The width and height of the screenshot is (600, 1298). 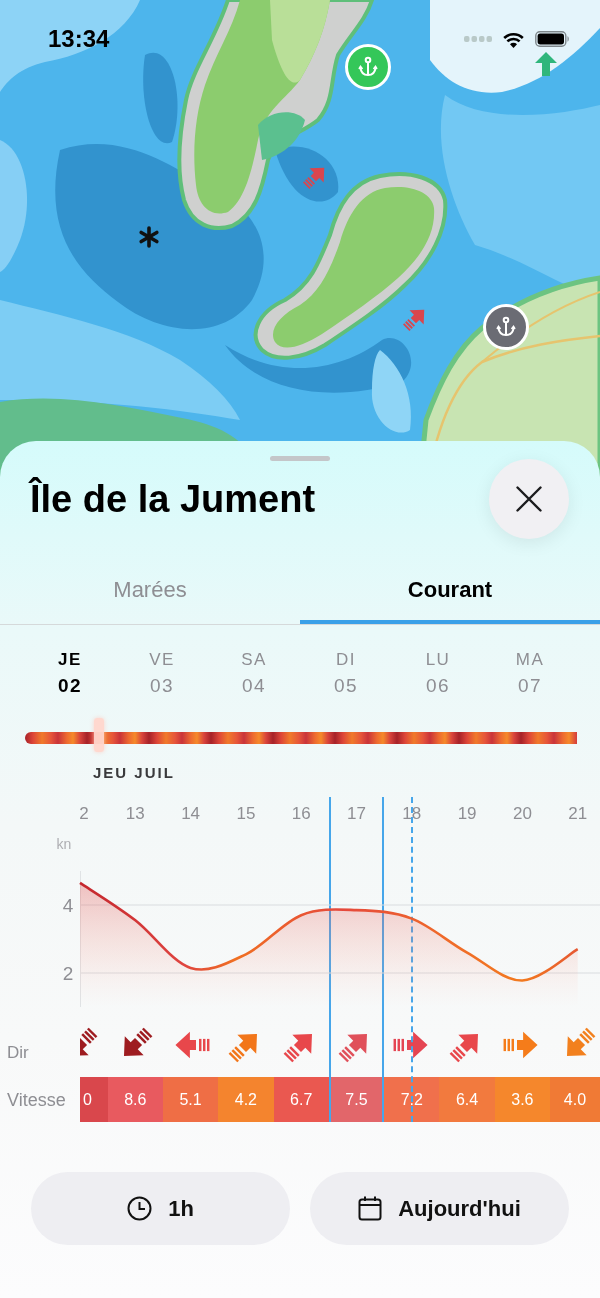 I want to click on day-selector: JE 02, so click(x=70, y=674).